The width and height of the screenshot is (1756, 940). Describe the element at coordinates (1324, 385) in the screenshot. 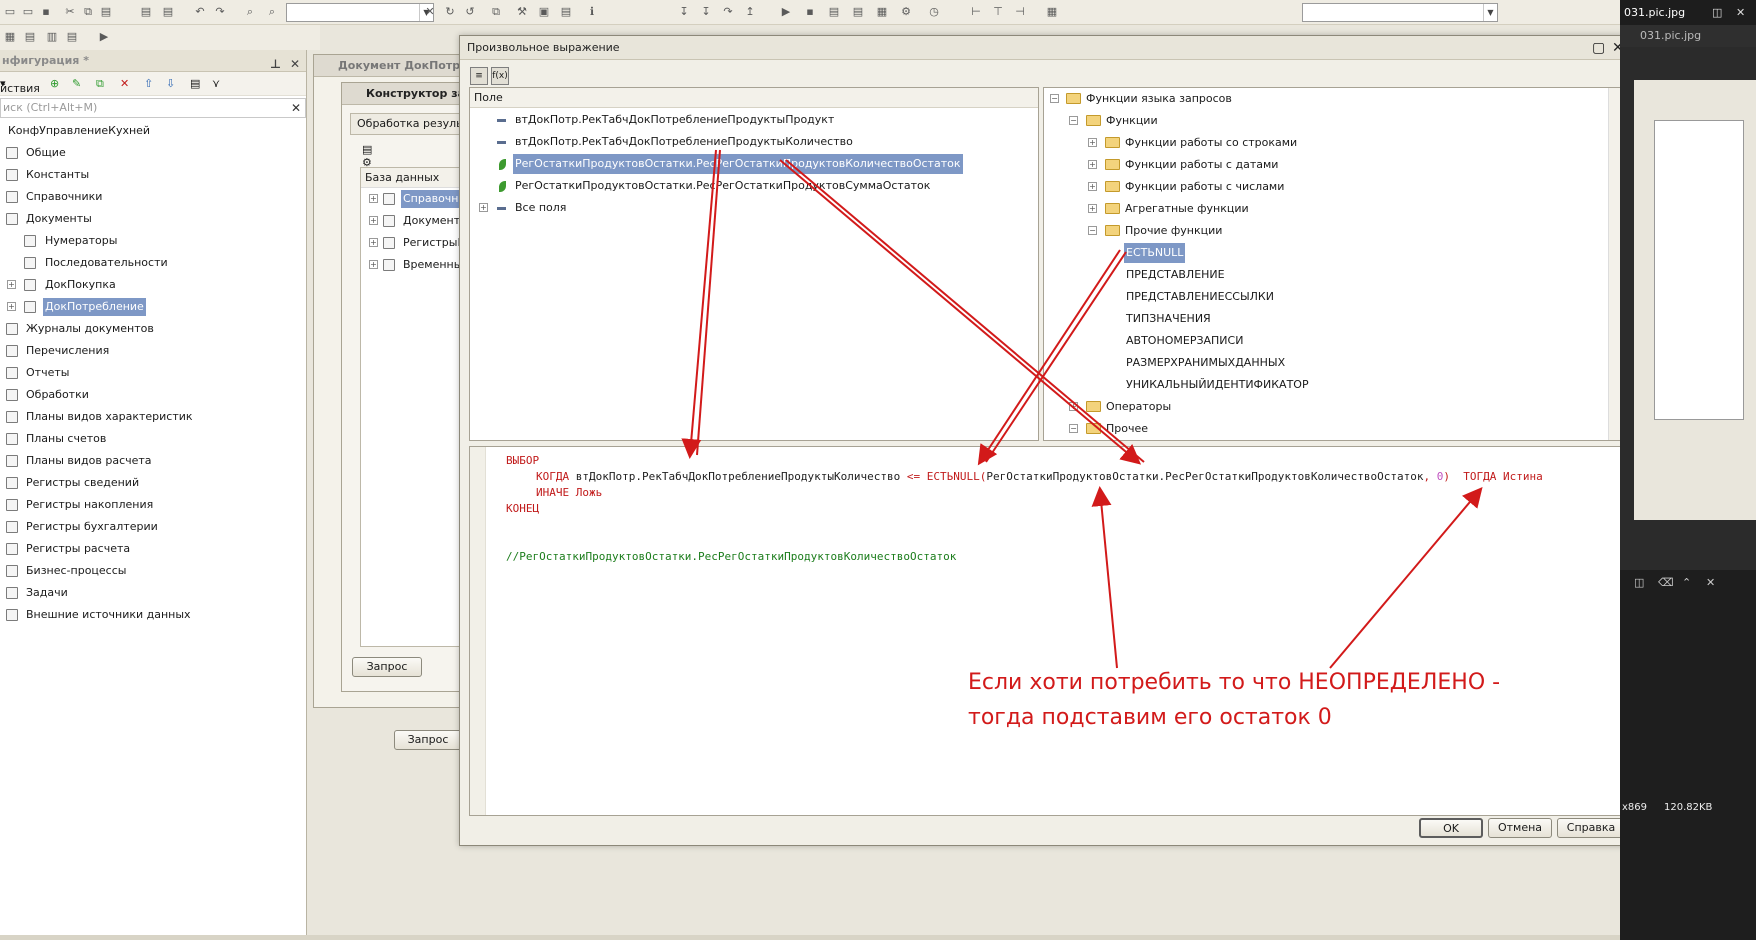

I see `func-item: УНИКАЛЬНЫЙИДЕНТИФИКАТОР` at that location.